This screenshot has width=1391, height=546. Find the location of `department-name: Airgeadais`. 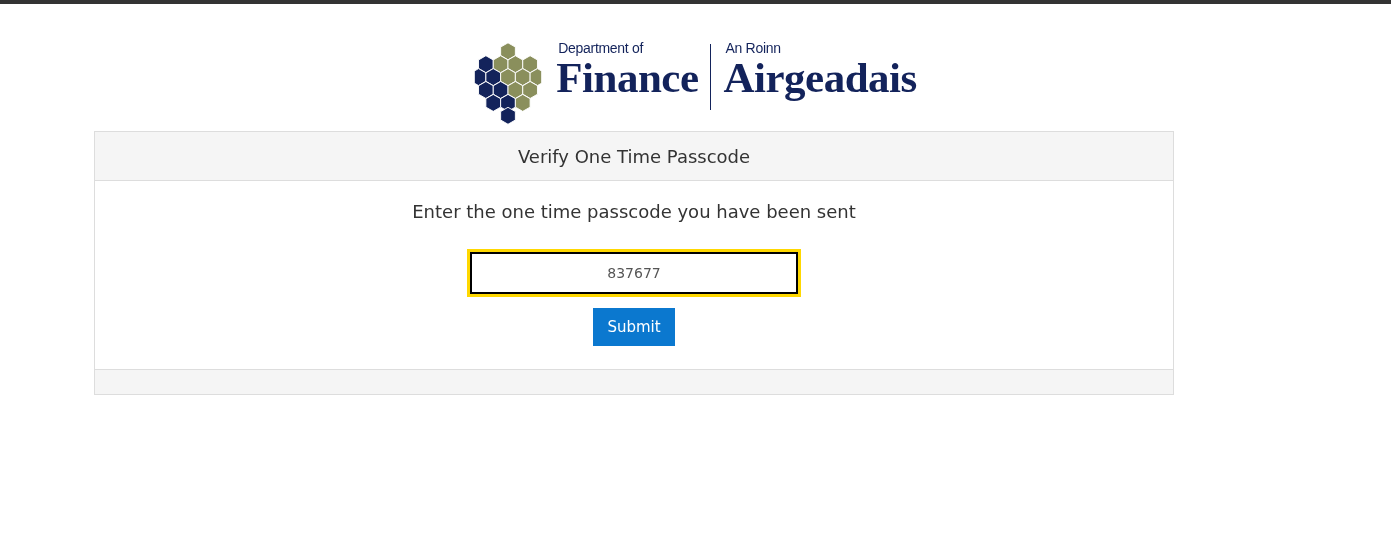

department-name: Airgeadais is located at coordinates (820, 78).